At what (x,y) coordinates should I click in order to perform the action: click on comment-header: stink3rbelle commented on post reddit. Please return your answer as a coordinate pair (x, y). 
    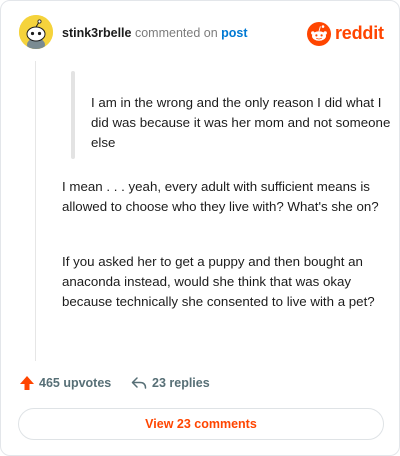
    Looking at the image, I should click on (201, 35).